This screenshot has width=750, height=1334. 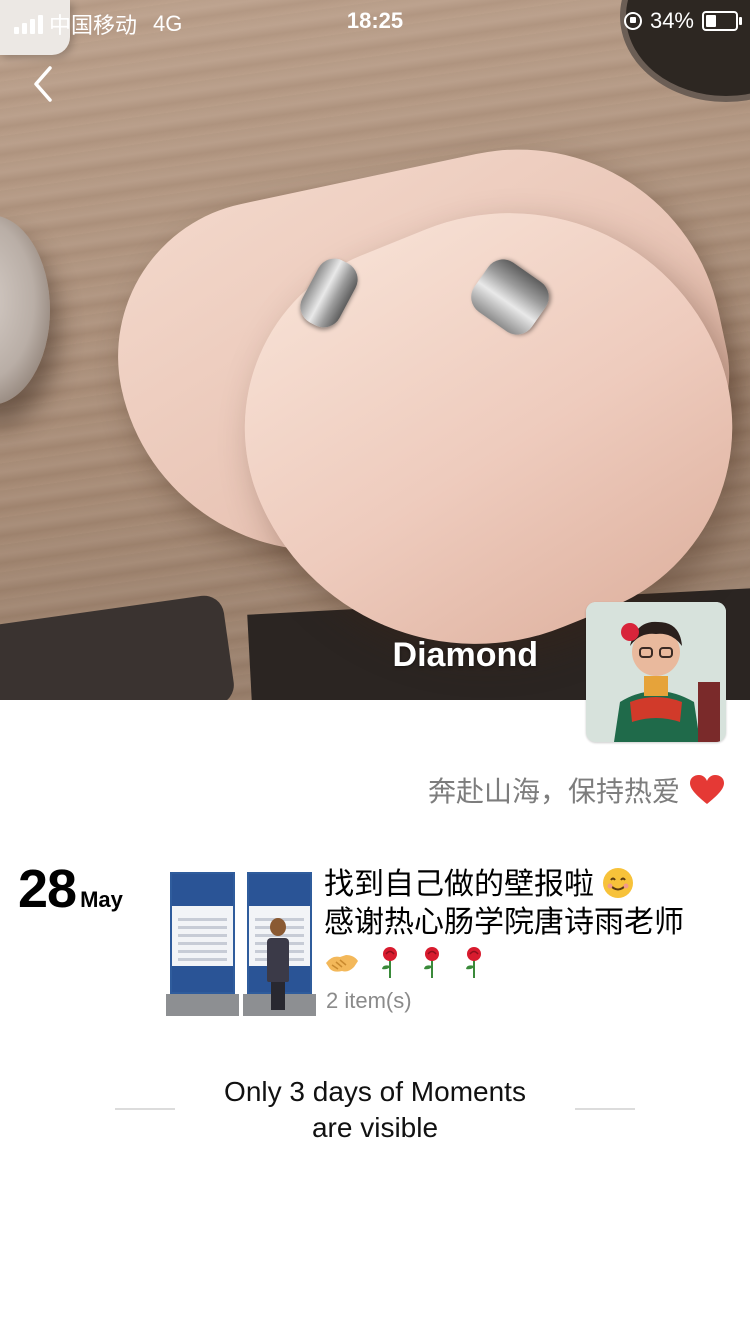 What do you see at coordinates (671, 20) in the screenshot?
I see `battery-percent: 34%` at bounding box center [671, 20].